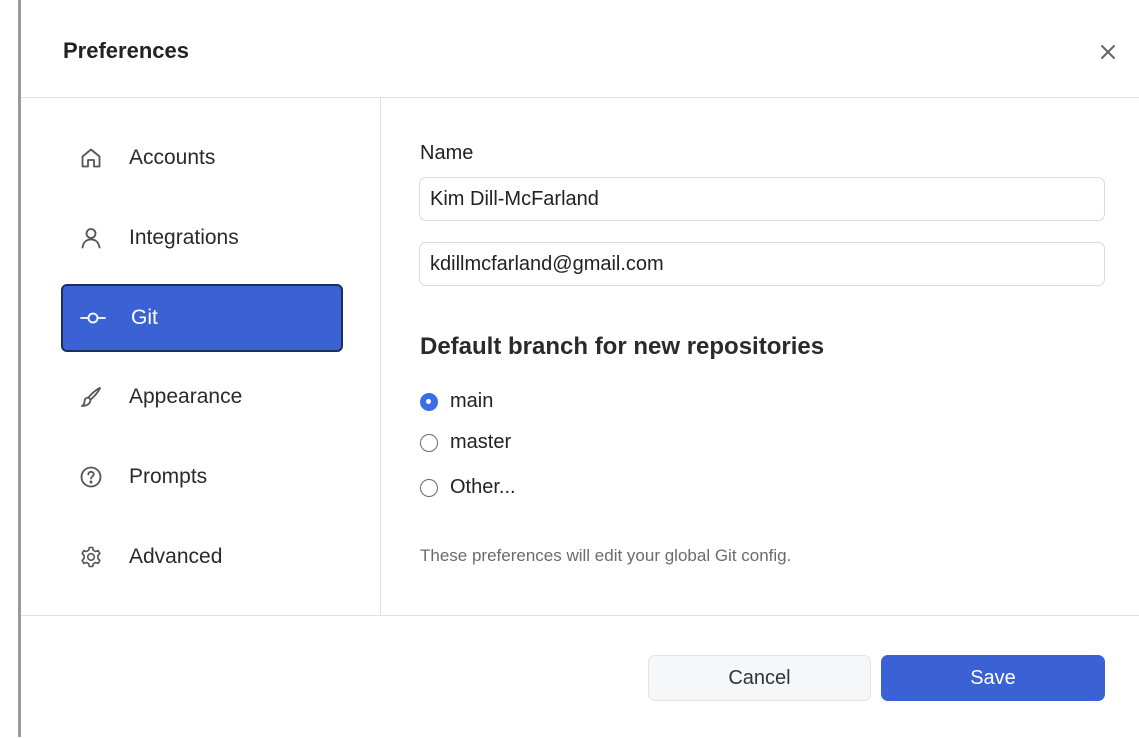  What do you see at coordinates (759, 678) in the screenshot?
I see `cancel-button: Cancel` at bounding box center [759, 678].